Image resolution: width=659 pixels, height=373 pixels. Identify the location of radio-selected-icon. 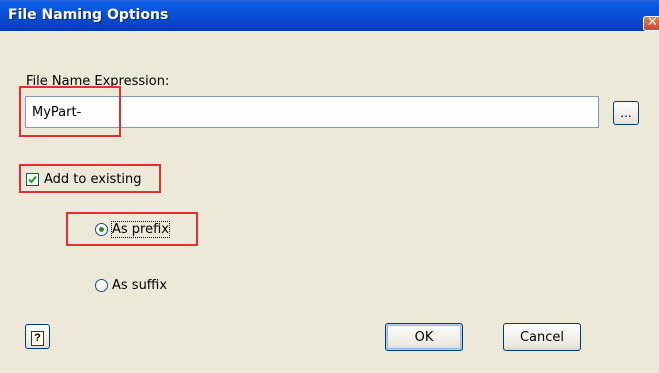
(101, 229).